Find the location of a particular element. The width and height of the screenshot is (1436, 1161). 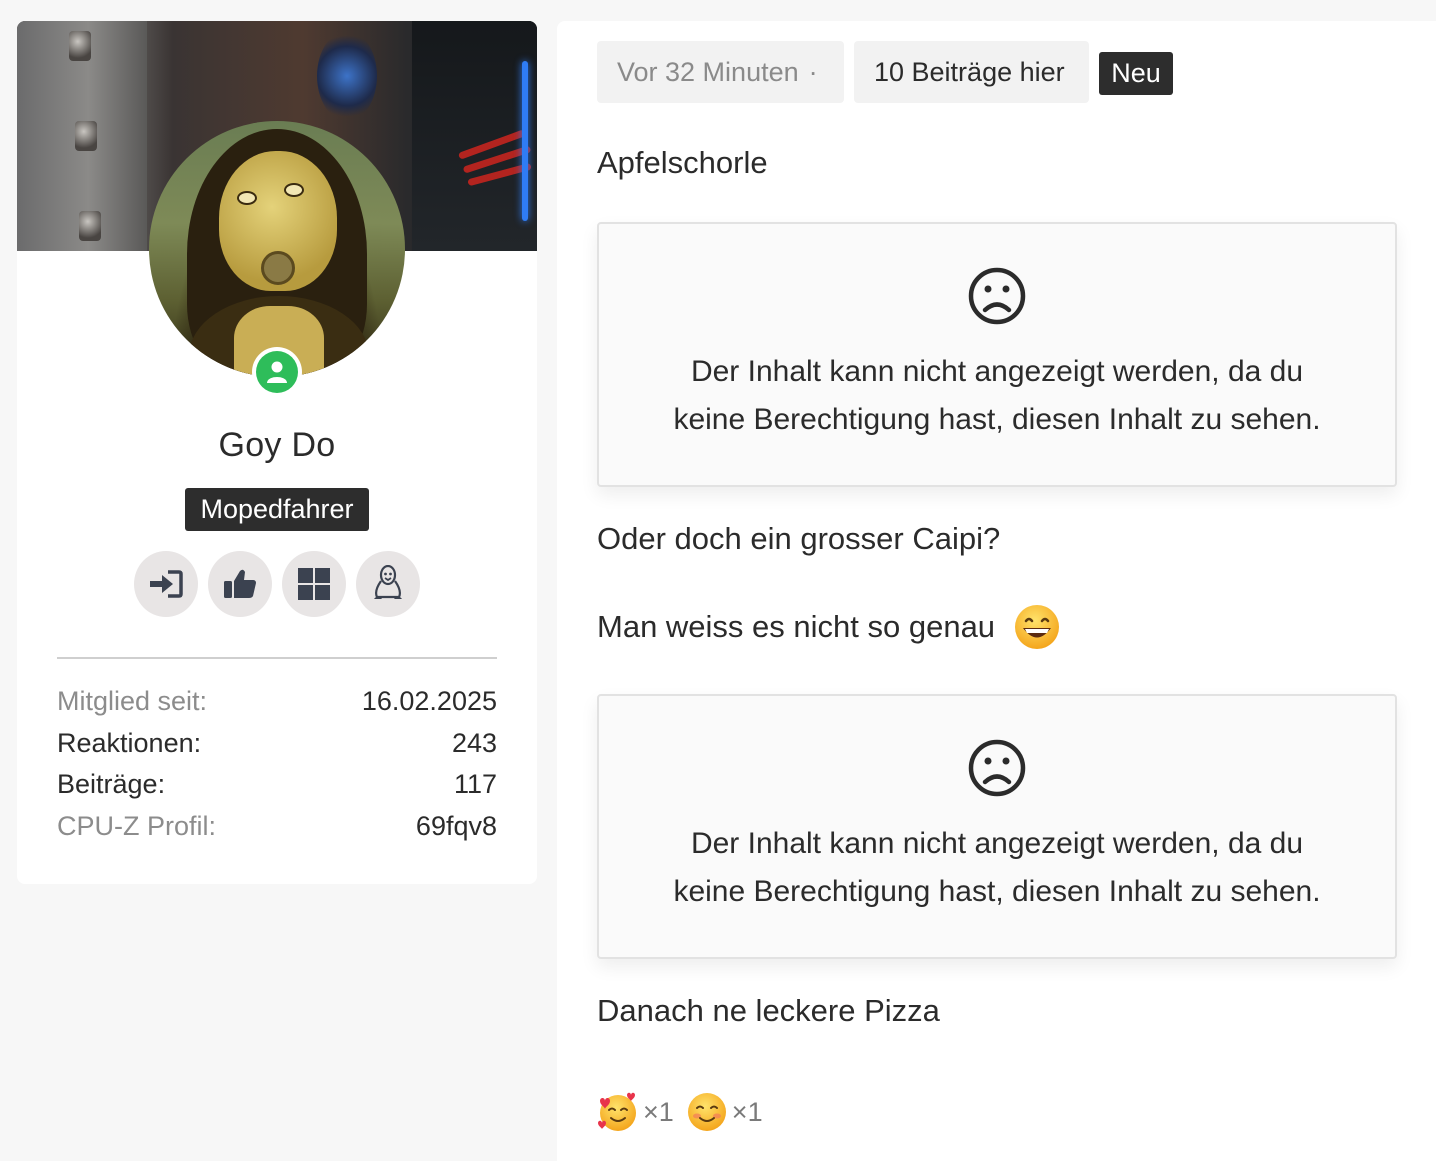

badge-windows is located at coordinates (314, 584).